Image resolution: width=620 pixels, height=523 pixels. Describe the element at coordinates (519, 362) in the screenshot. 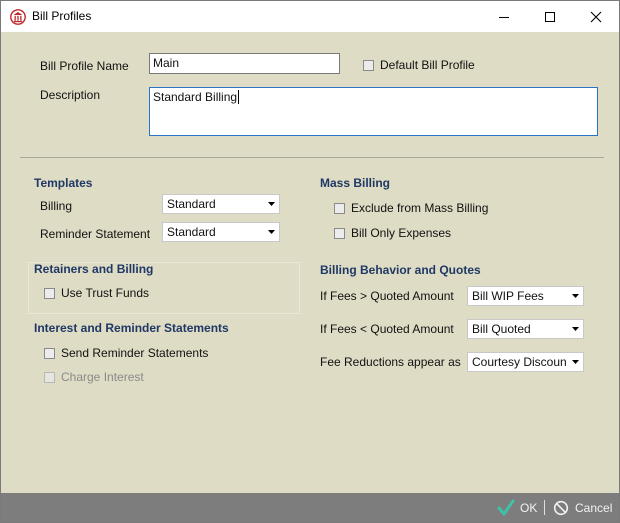

I see `fee-reductions-value: Courtesy Discount` at that location.